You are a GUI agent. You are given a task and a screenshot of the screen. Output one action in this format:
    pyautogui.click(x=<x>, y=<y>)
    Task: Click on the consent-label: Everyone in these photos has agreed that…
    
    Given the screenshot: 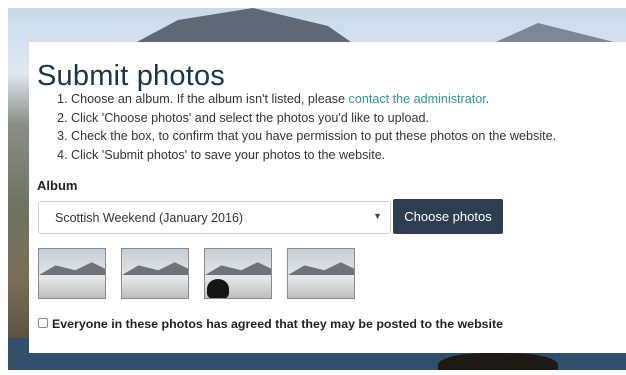 What is the action you would take?
    pyautogui.click(x=277, y=324)
    